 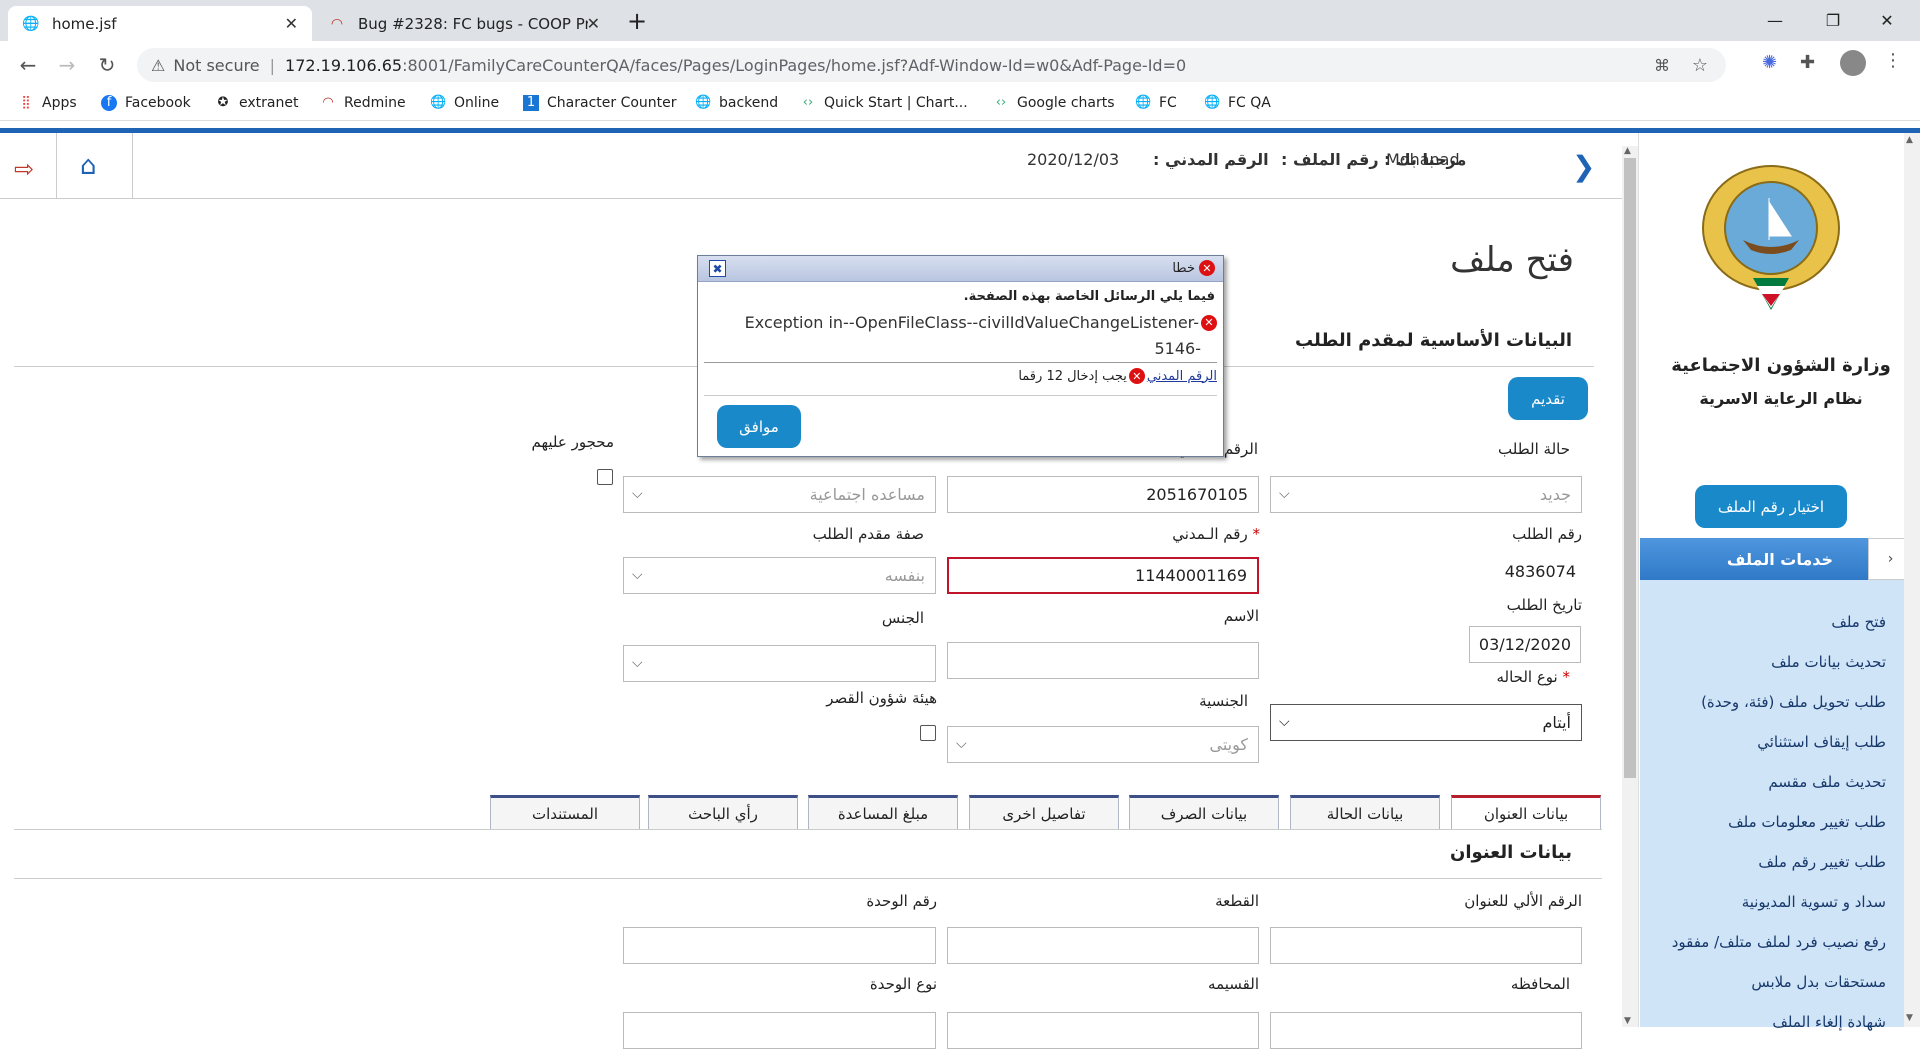 I want to click on gender-label: الجنس, so click(x=902, y=618).